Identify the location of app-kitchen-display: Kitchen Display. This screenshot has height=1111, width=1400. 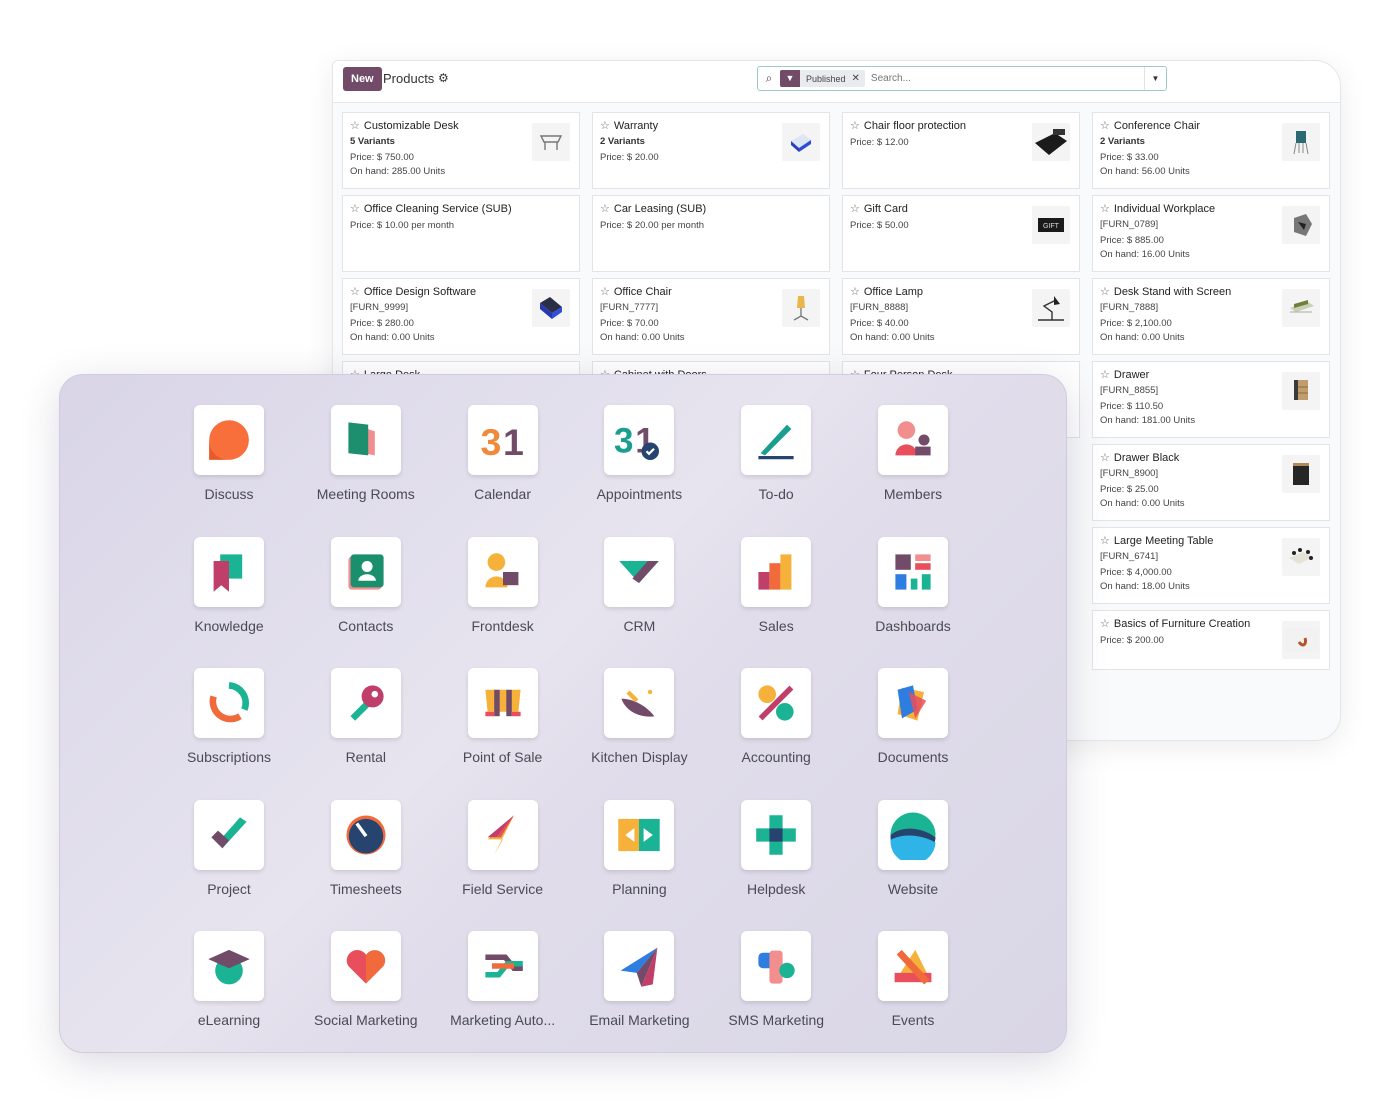
(639, 716).